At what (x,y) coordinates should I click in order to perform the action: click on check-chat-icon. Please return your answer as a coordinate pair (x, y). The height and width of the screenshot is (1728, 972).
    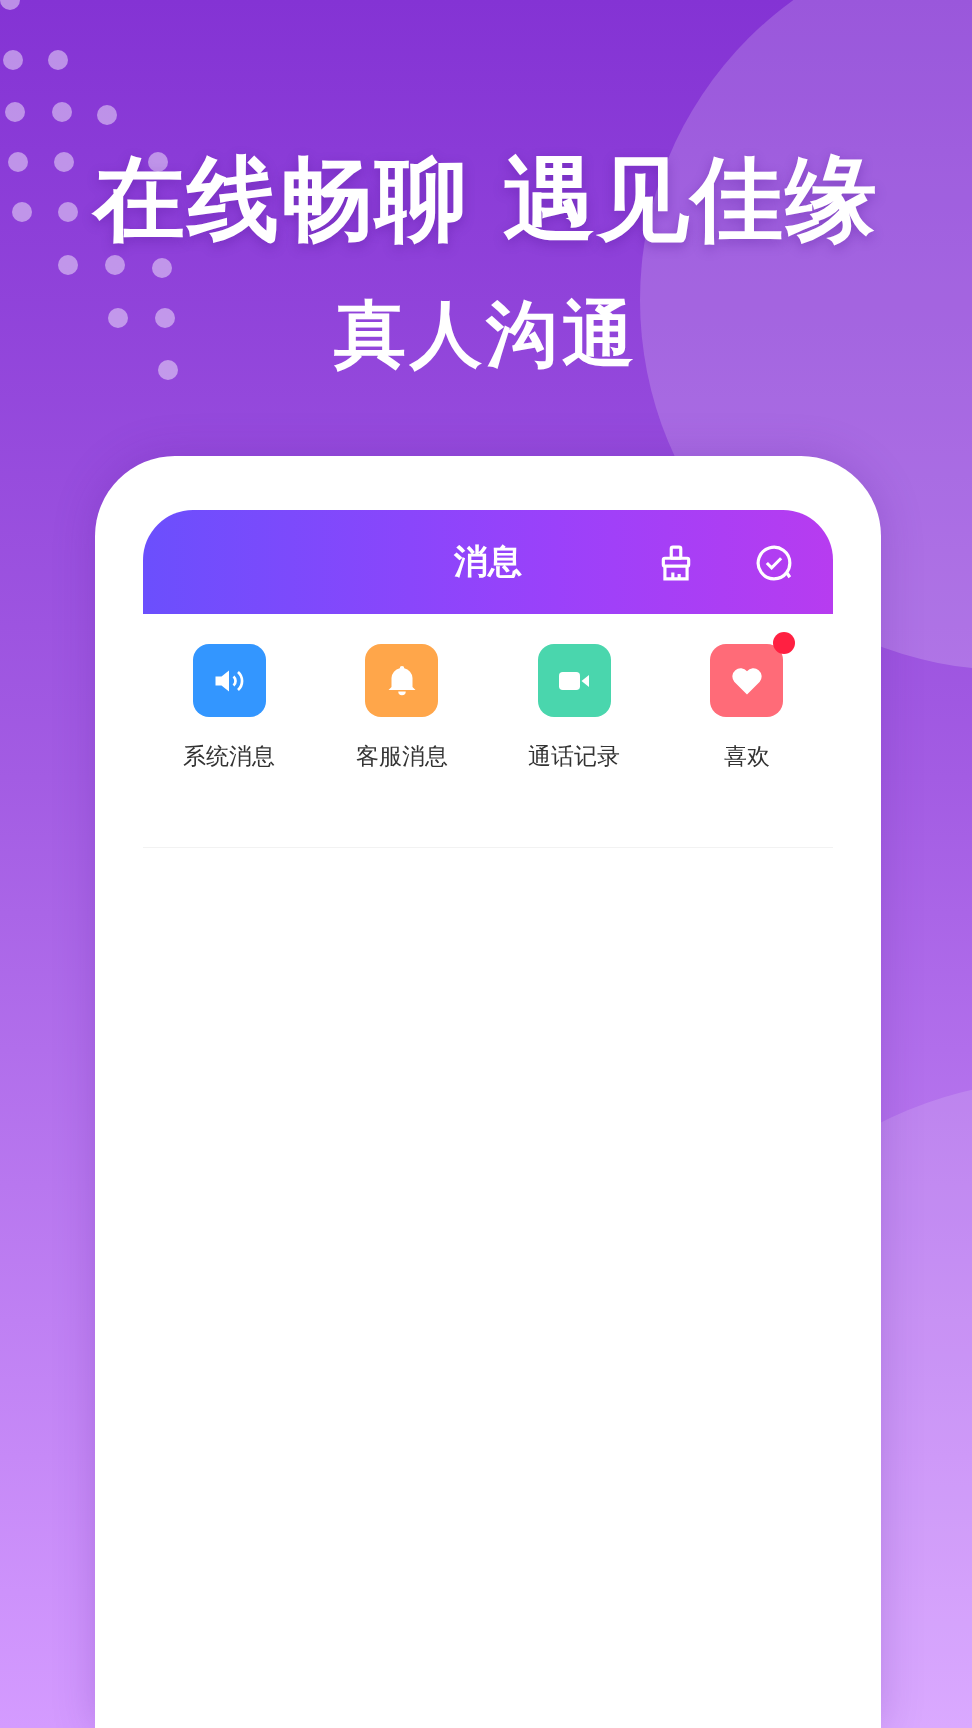
    Looking at the image, I should click on (774, 563).